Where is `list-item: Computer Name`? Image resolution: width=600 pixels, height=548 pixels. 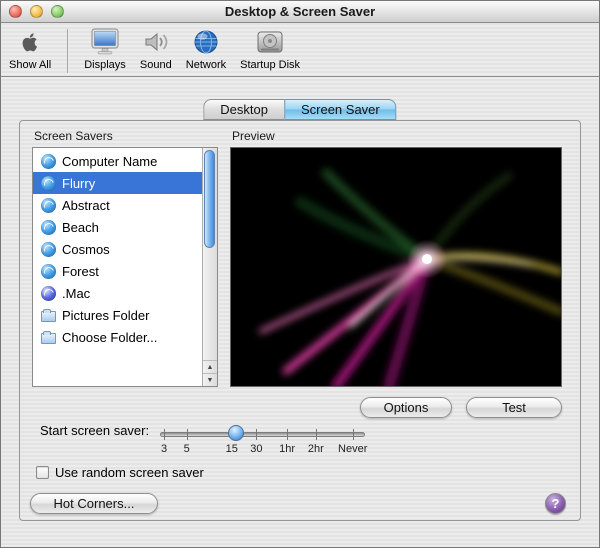
list-item: Computer Name is located at coordinates (117, 161).